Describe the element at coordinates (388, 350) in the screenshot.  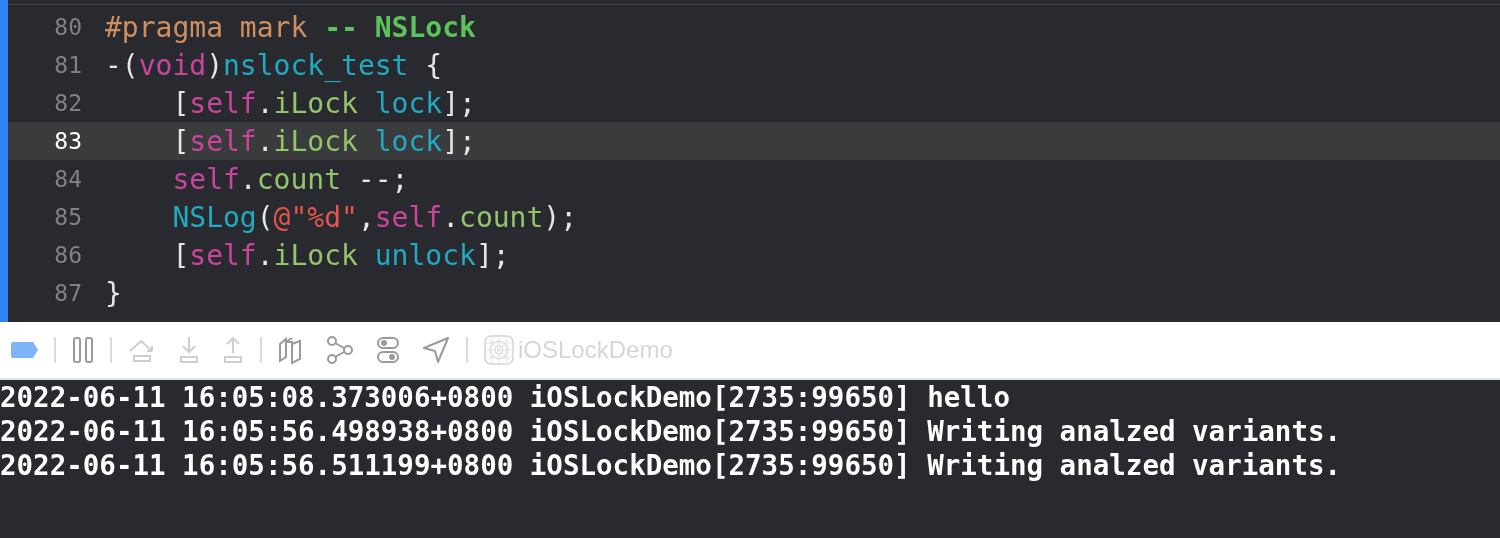
I see `toggles-icon` at that location.